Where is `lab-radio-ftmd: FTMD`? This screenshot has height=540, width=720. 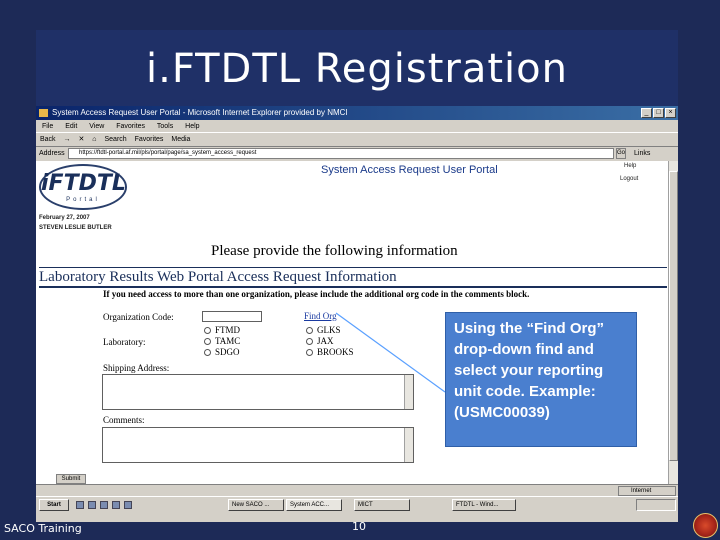 lab-radio-ftmd: FTMD is located at coordinates (222, 330).